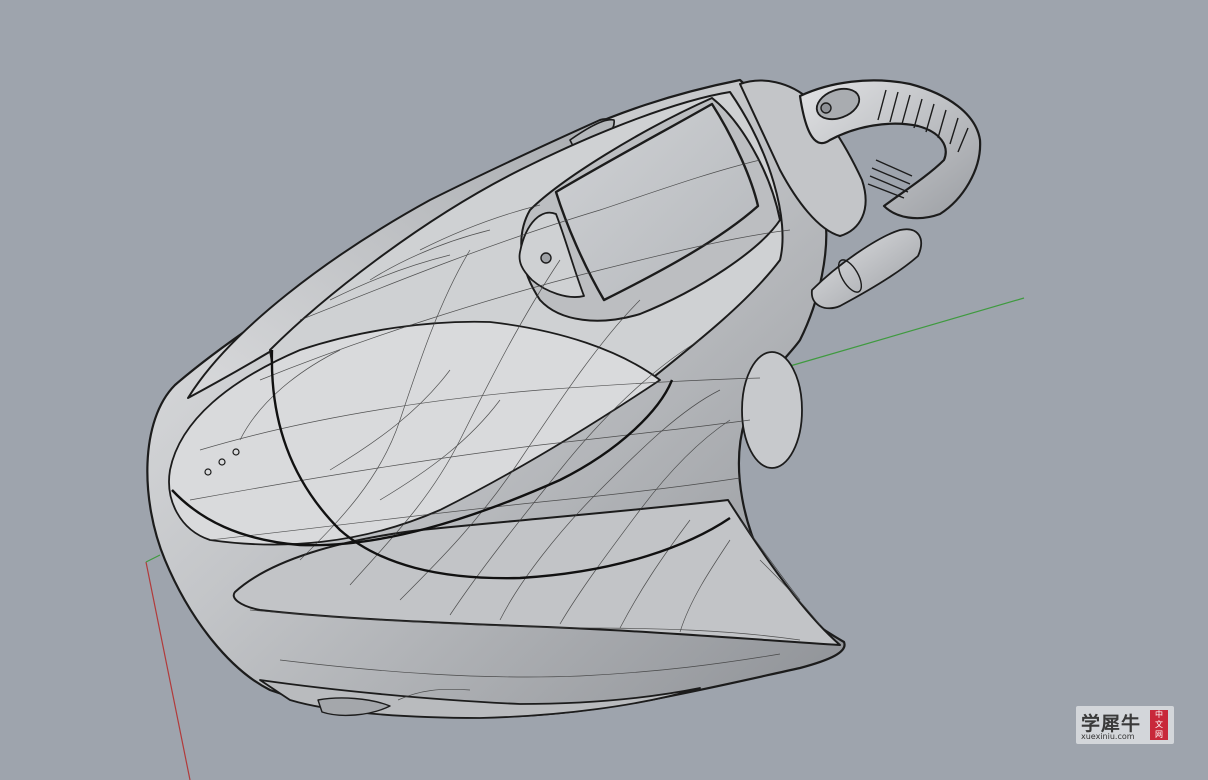 Image resolution: width=1208 pixels, height=780 pixels. What do you see at coordinates (1159, 714) in the screenshot?
I see `seal-char: 中` at bounding box center [1159, 714].